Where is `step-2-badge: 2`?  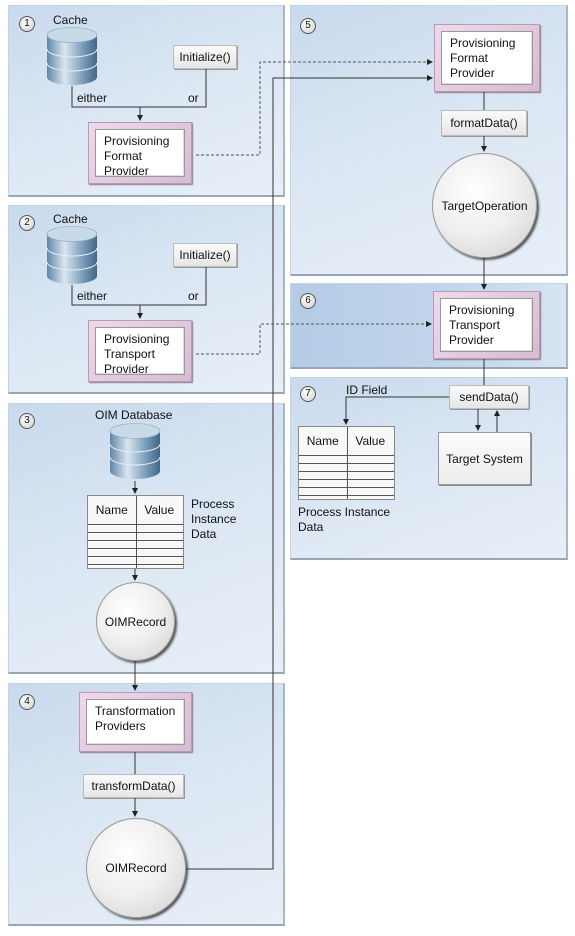 step-2-badge: 2 is located at coordinates (27, 223).